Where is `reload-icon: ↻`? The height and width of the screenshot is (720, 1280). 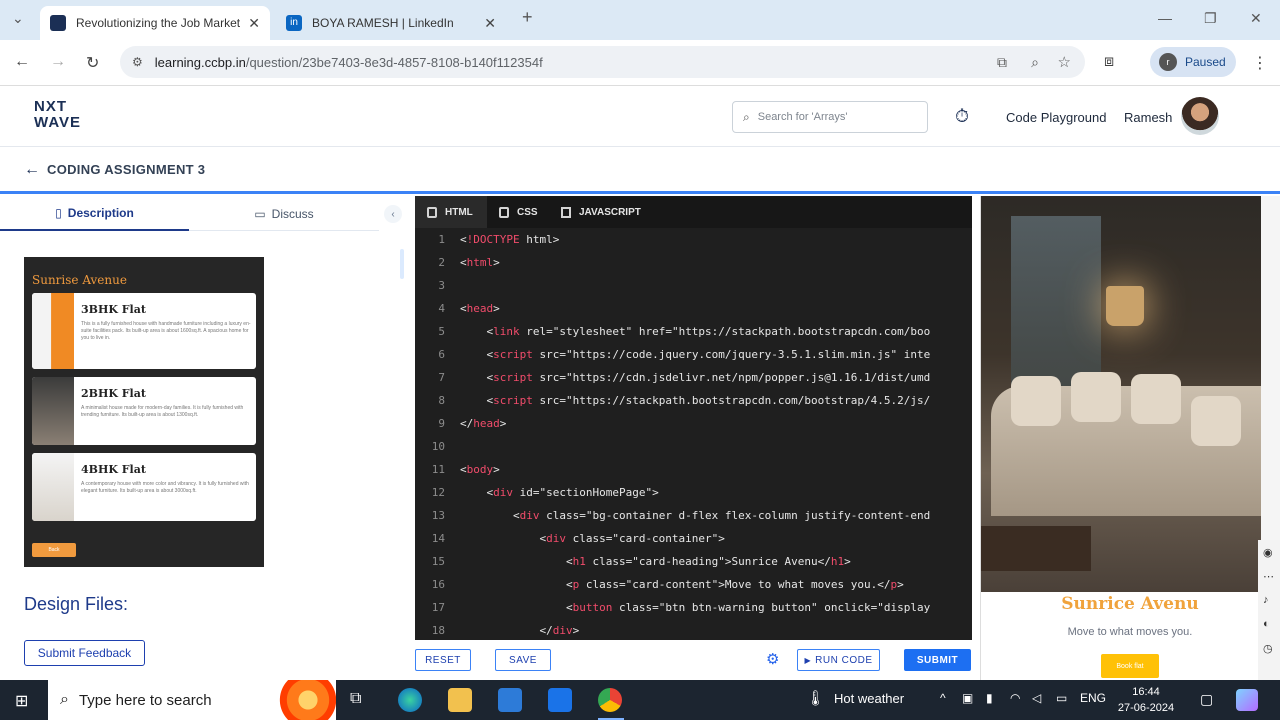 reload-icon: ↻ is located at coordinates (92, 63).